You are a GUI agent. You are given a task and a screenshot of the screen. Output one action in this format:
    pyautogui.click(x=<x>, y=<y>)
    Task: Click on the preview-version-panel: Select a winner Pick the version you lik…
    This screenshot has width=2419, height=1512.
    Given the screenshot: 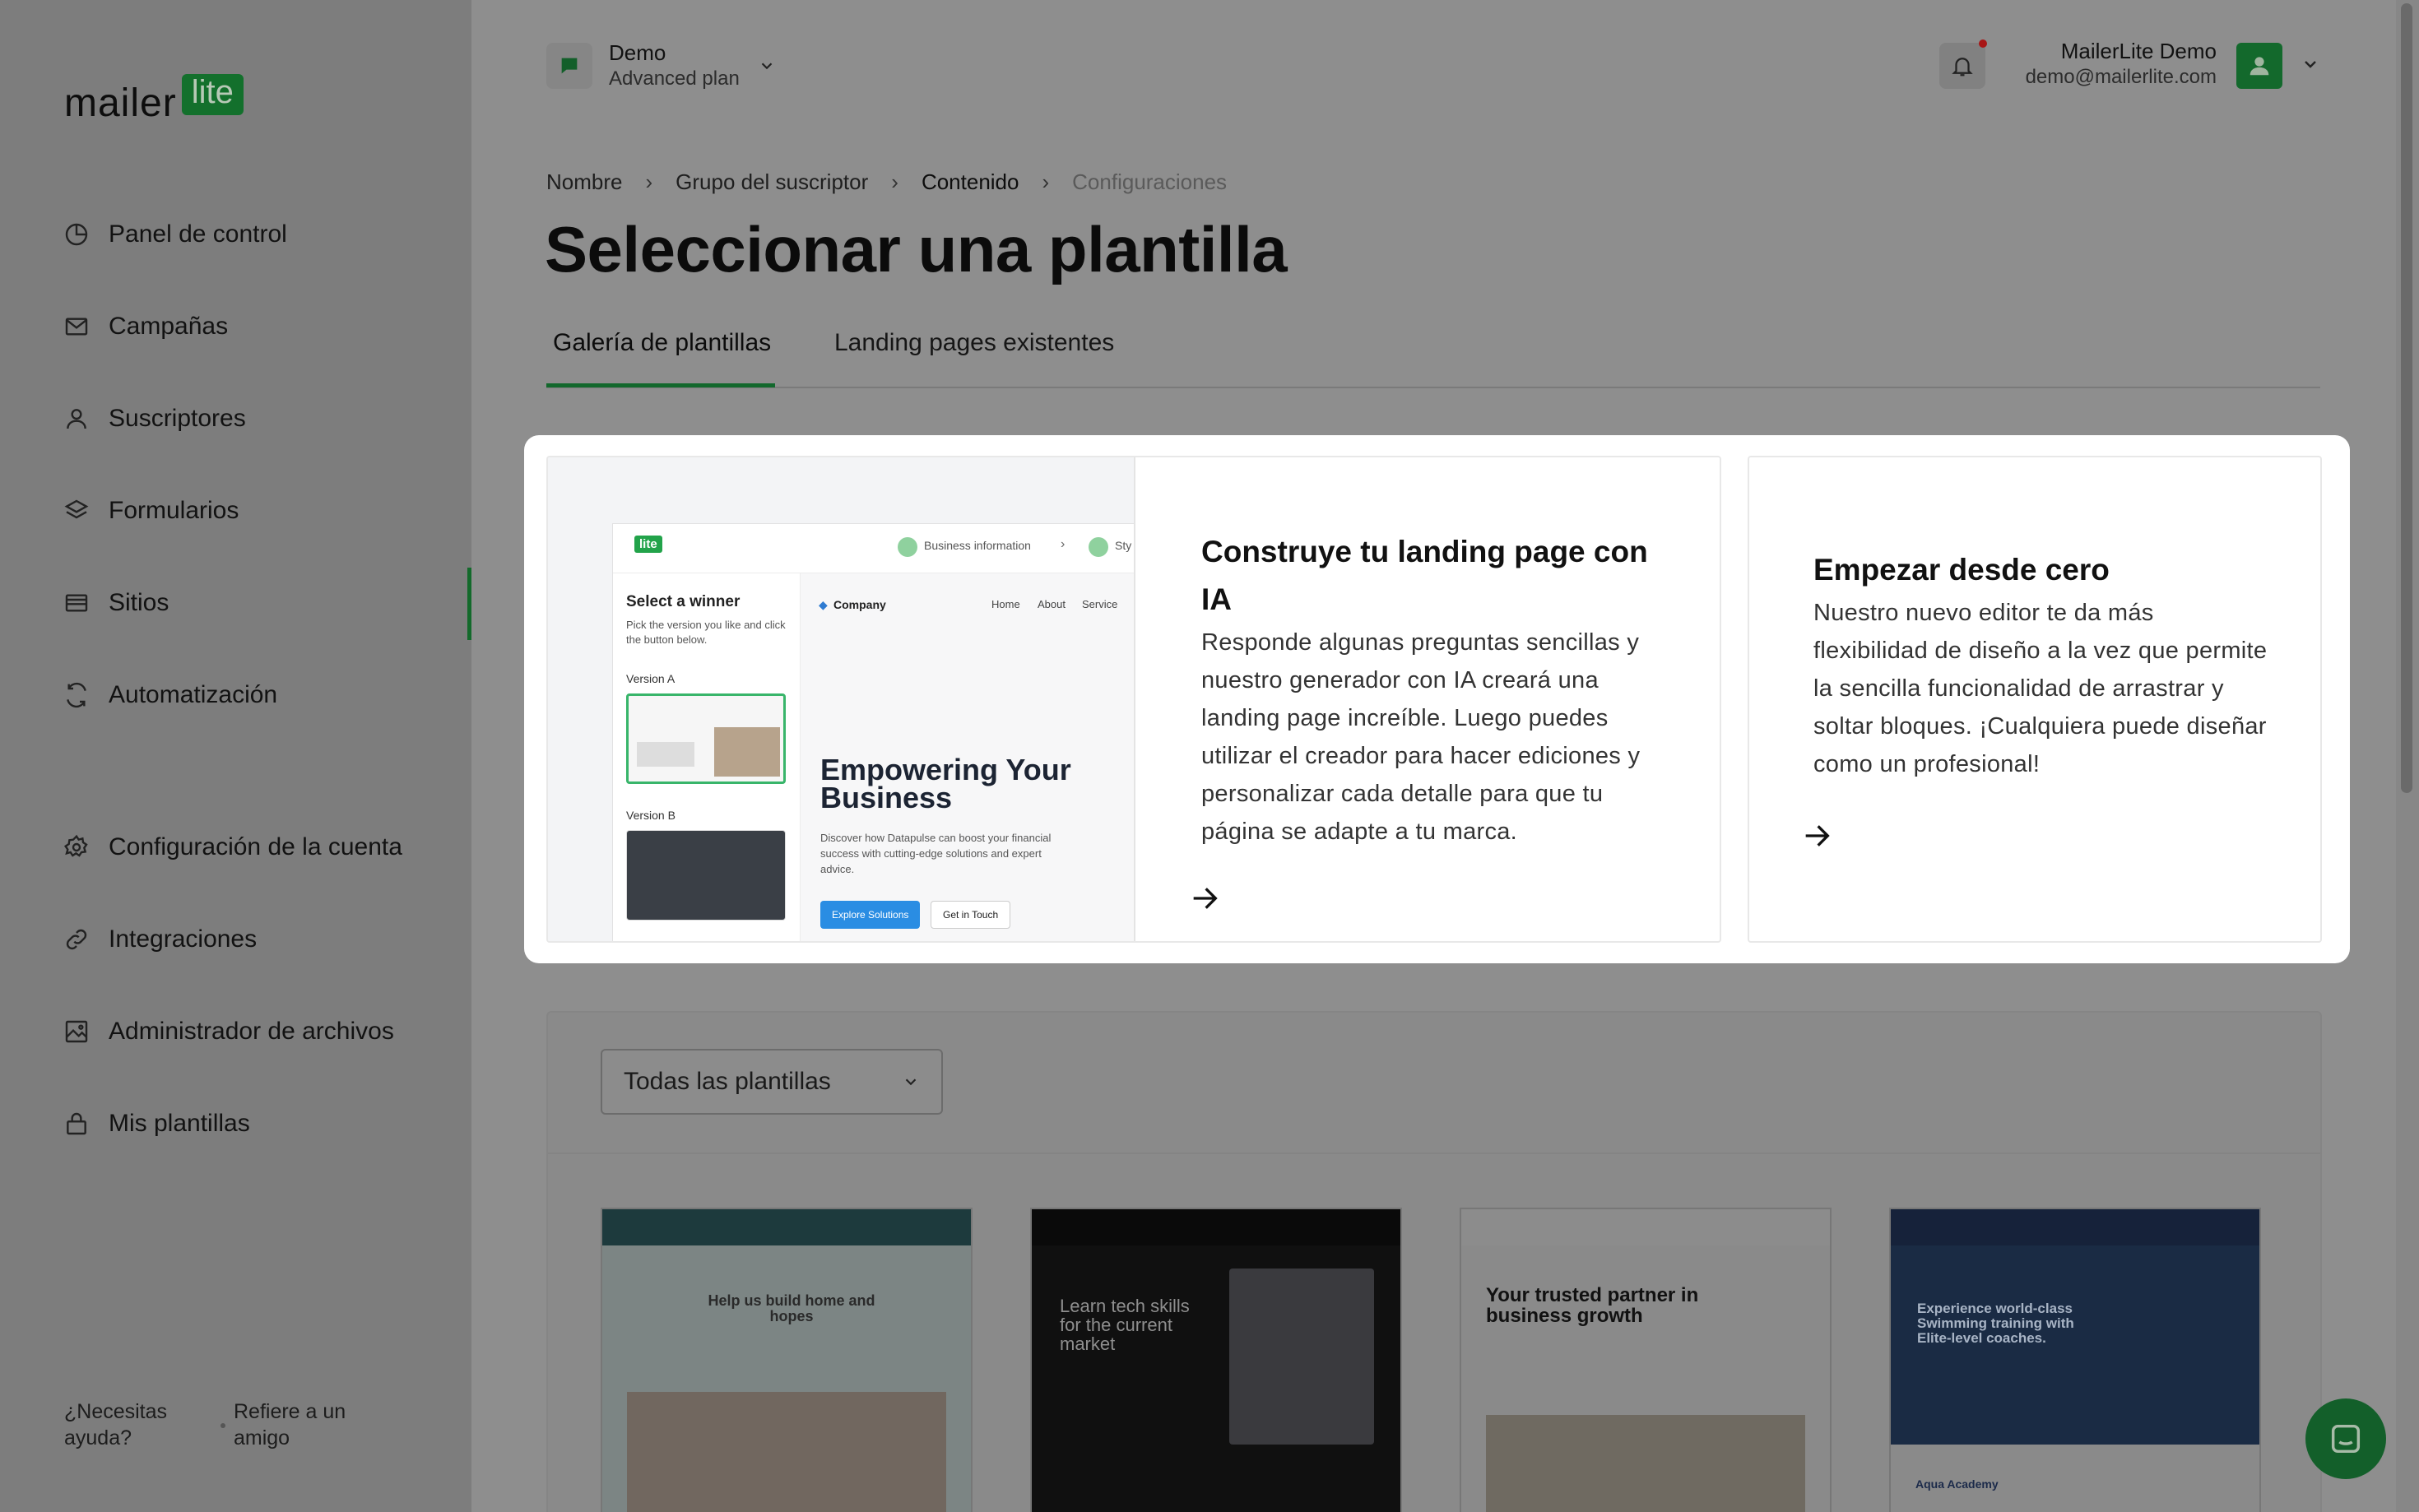 What is the action you would take?
    pyautogui.click(x=707, y=757)
    